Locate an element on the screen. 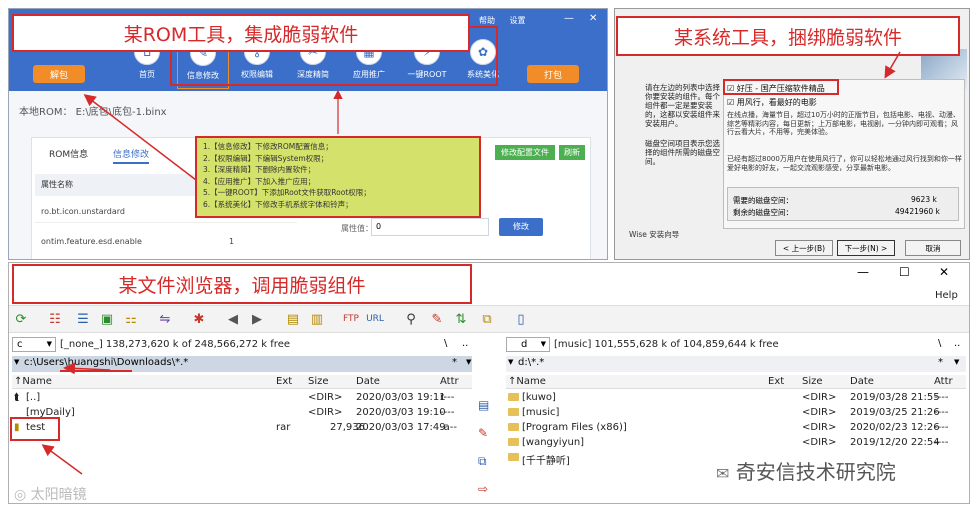 Image resolution: width=978 pixels, height=511 pixels. arrow-to-path is located at coordinates (87, 368).